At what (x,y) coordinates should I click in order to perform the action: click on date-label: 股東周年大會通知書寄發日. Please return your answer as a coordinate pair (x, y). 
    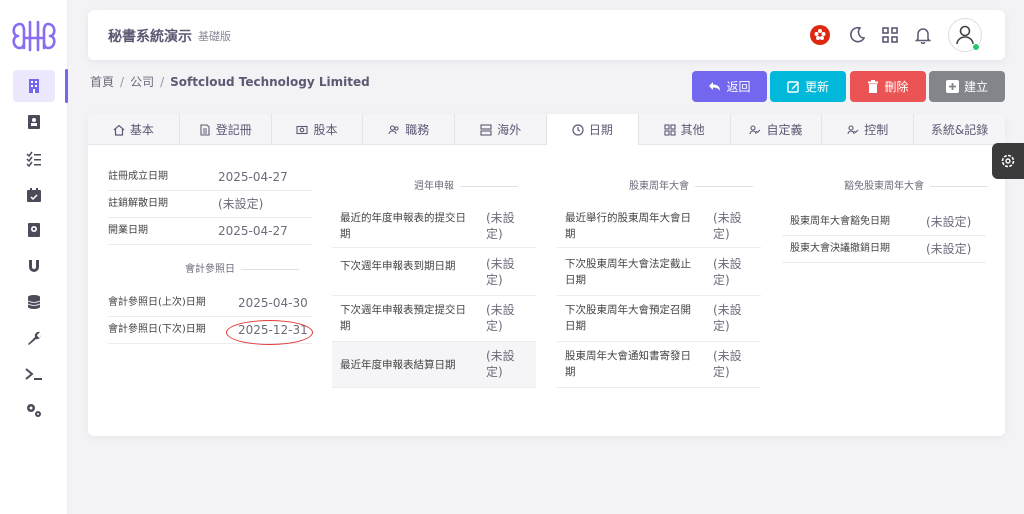
    Looking at the image, I should click on (628, 356).